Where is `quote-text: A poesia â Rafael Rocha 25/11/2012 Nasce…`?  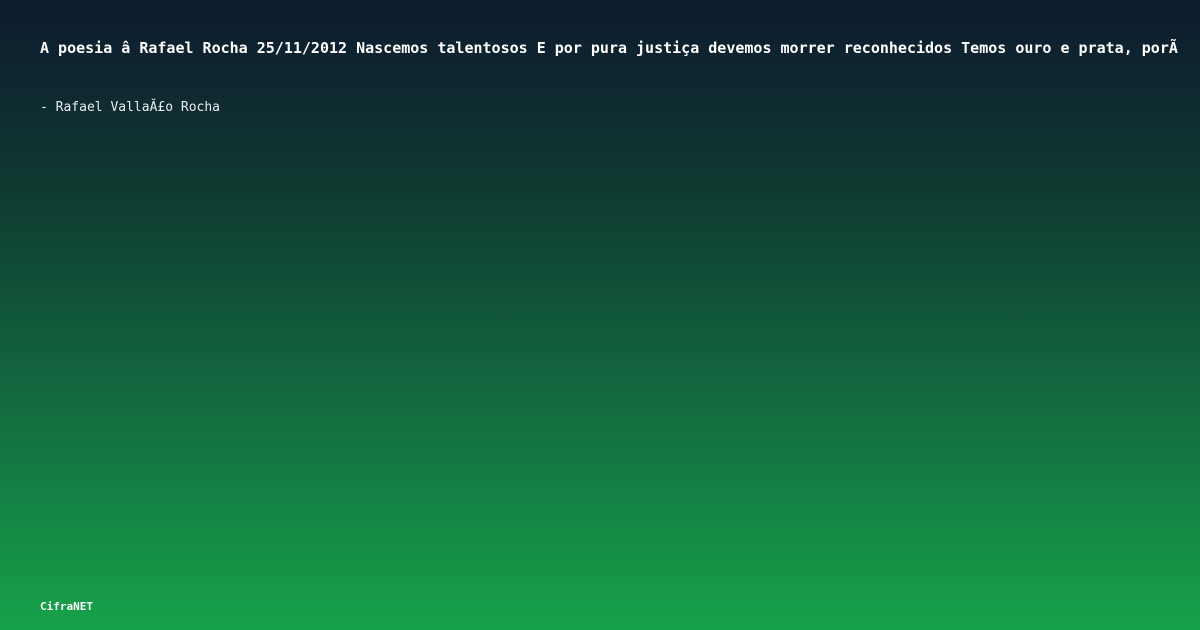
quote-text: A poesia â Rafael Rocha 25/11/2012 Nasce… is located at coordinates (609, 48).